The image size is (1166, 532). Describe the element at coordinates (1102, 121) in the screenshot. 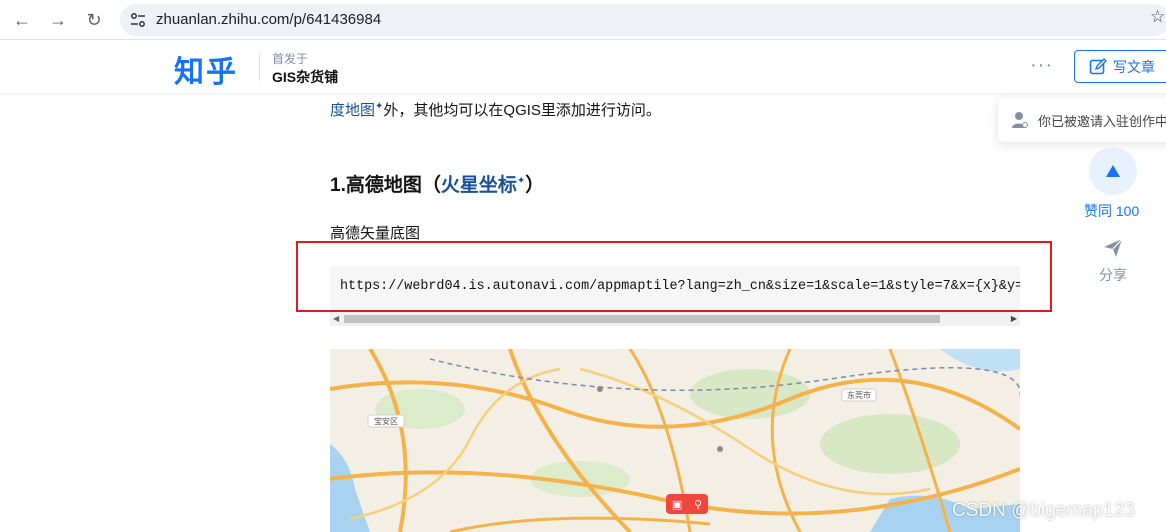

I see `invite-text: 你已被邀请入驻创作中心` at that location.